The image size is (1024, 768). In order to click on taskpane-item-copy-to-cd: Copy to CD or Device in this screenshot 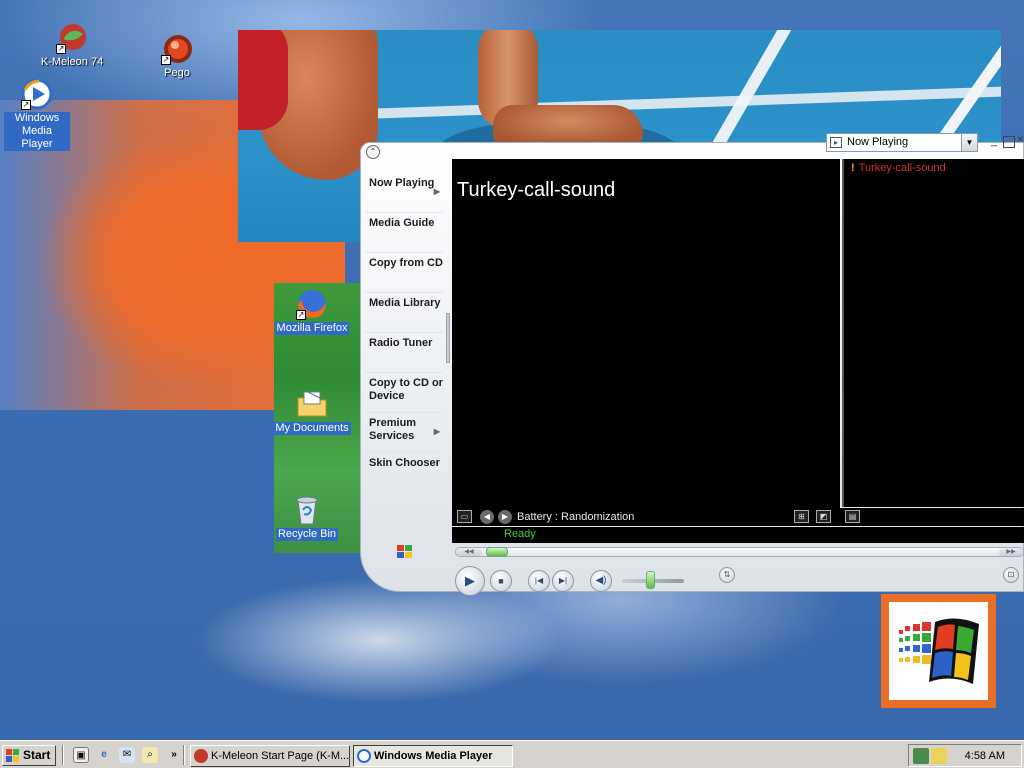, I will do `click(404, 393)`.